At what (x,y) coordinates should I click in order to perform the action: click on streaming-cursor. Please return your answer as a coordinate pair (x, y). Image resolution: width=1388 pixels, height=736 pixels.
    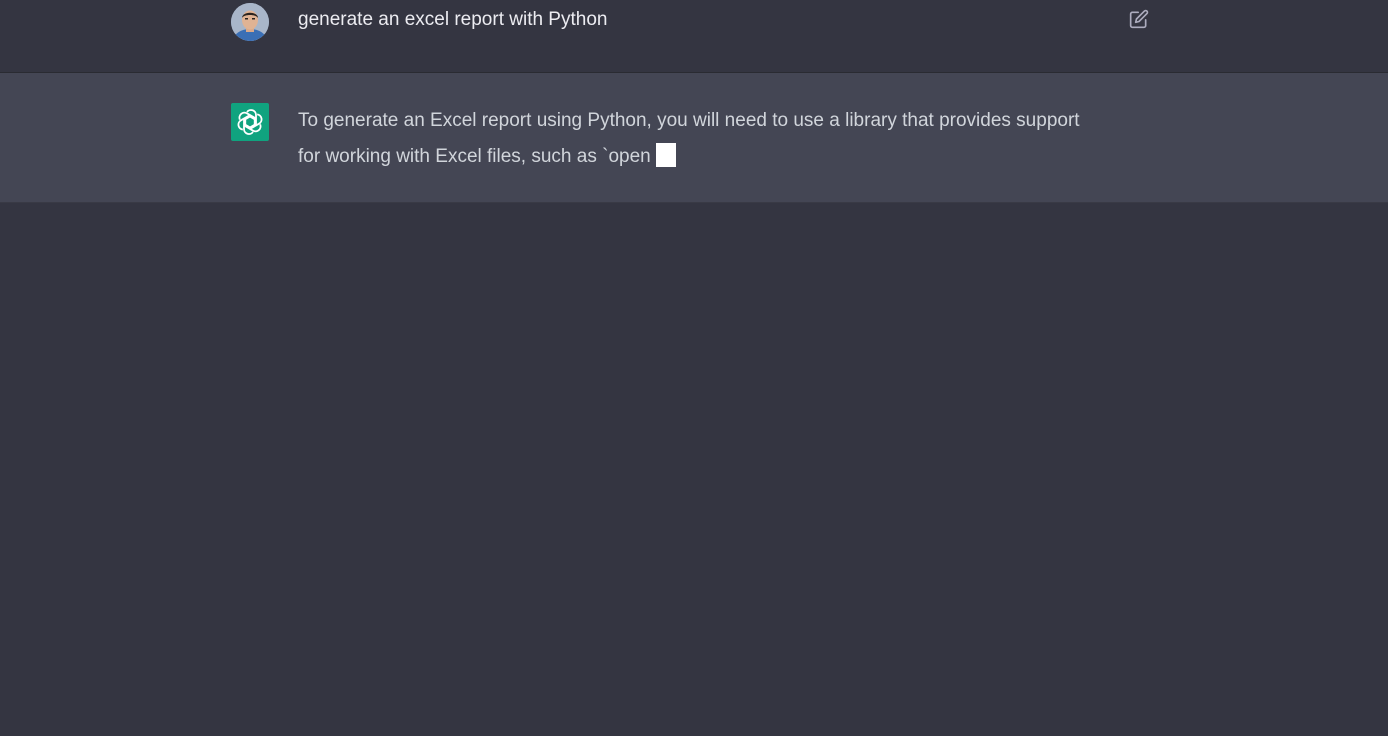
    Looking at the image, I should click on (665, 155).